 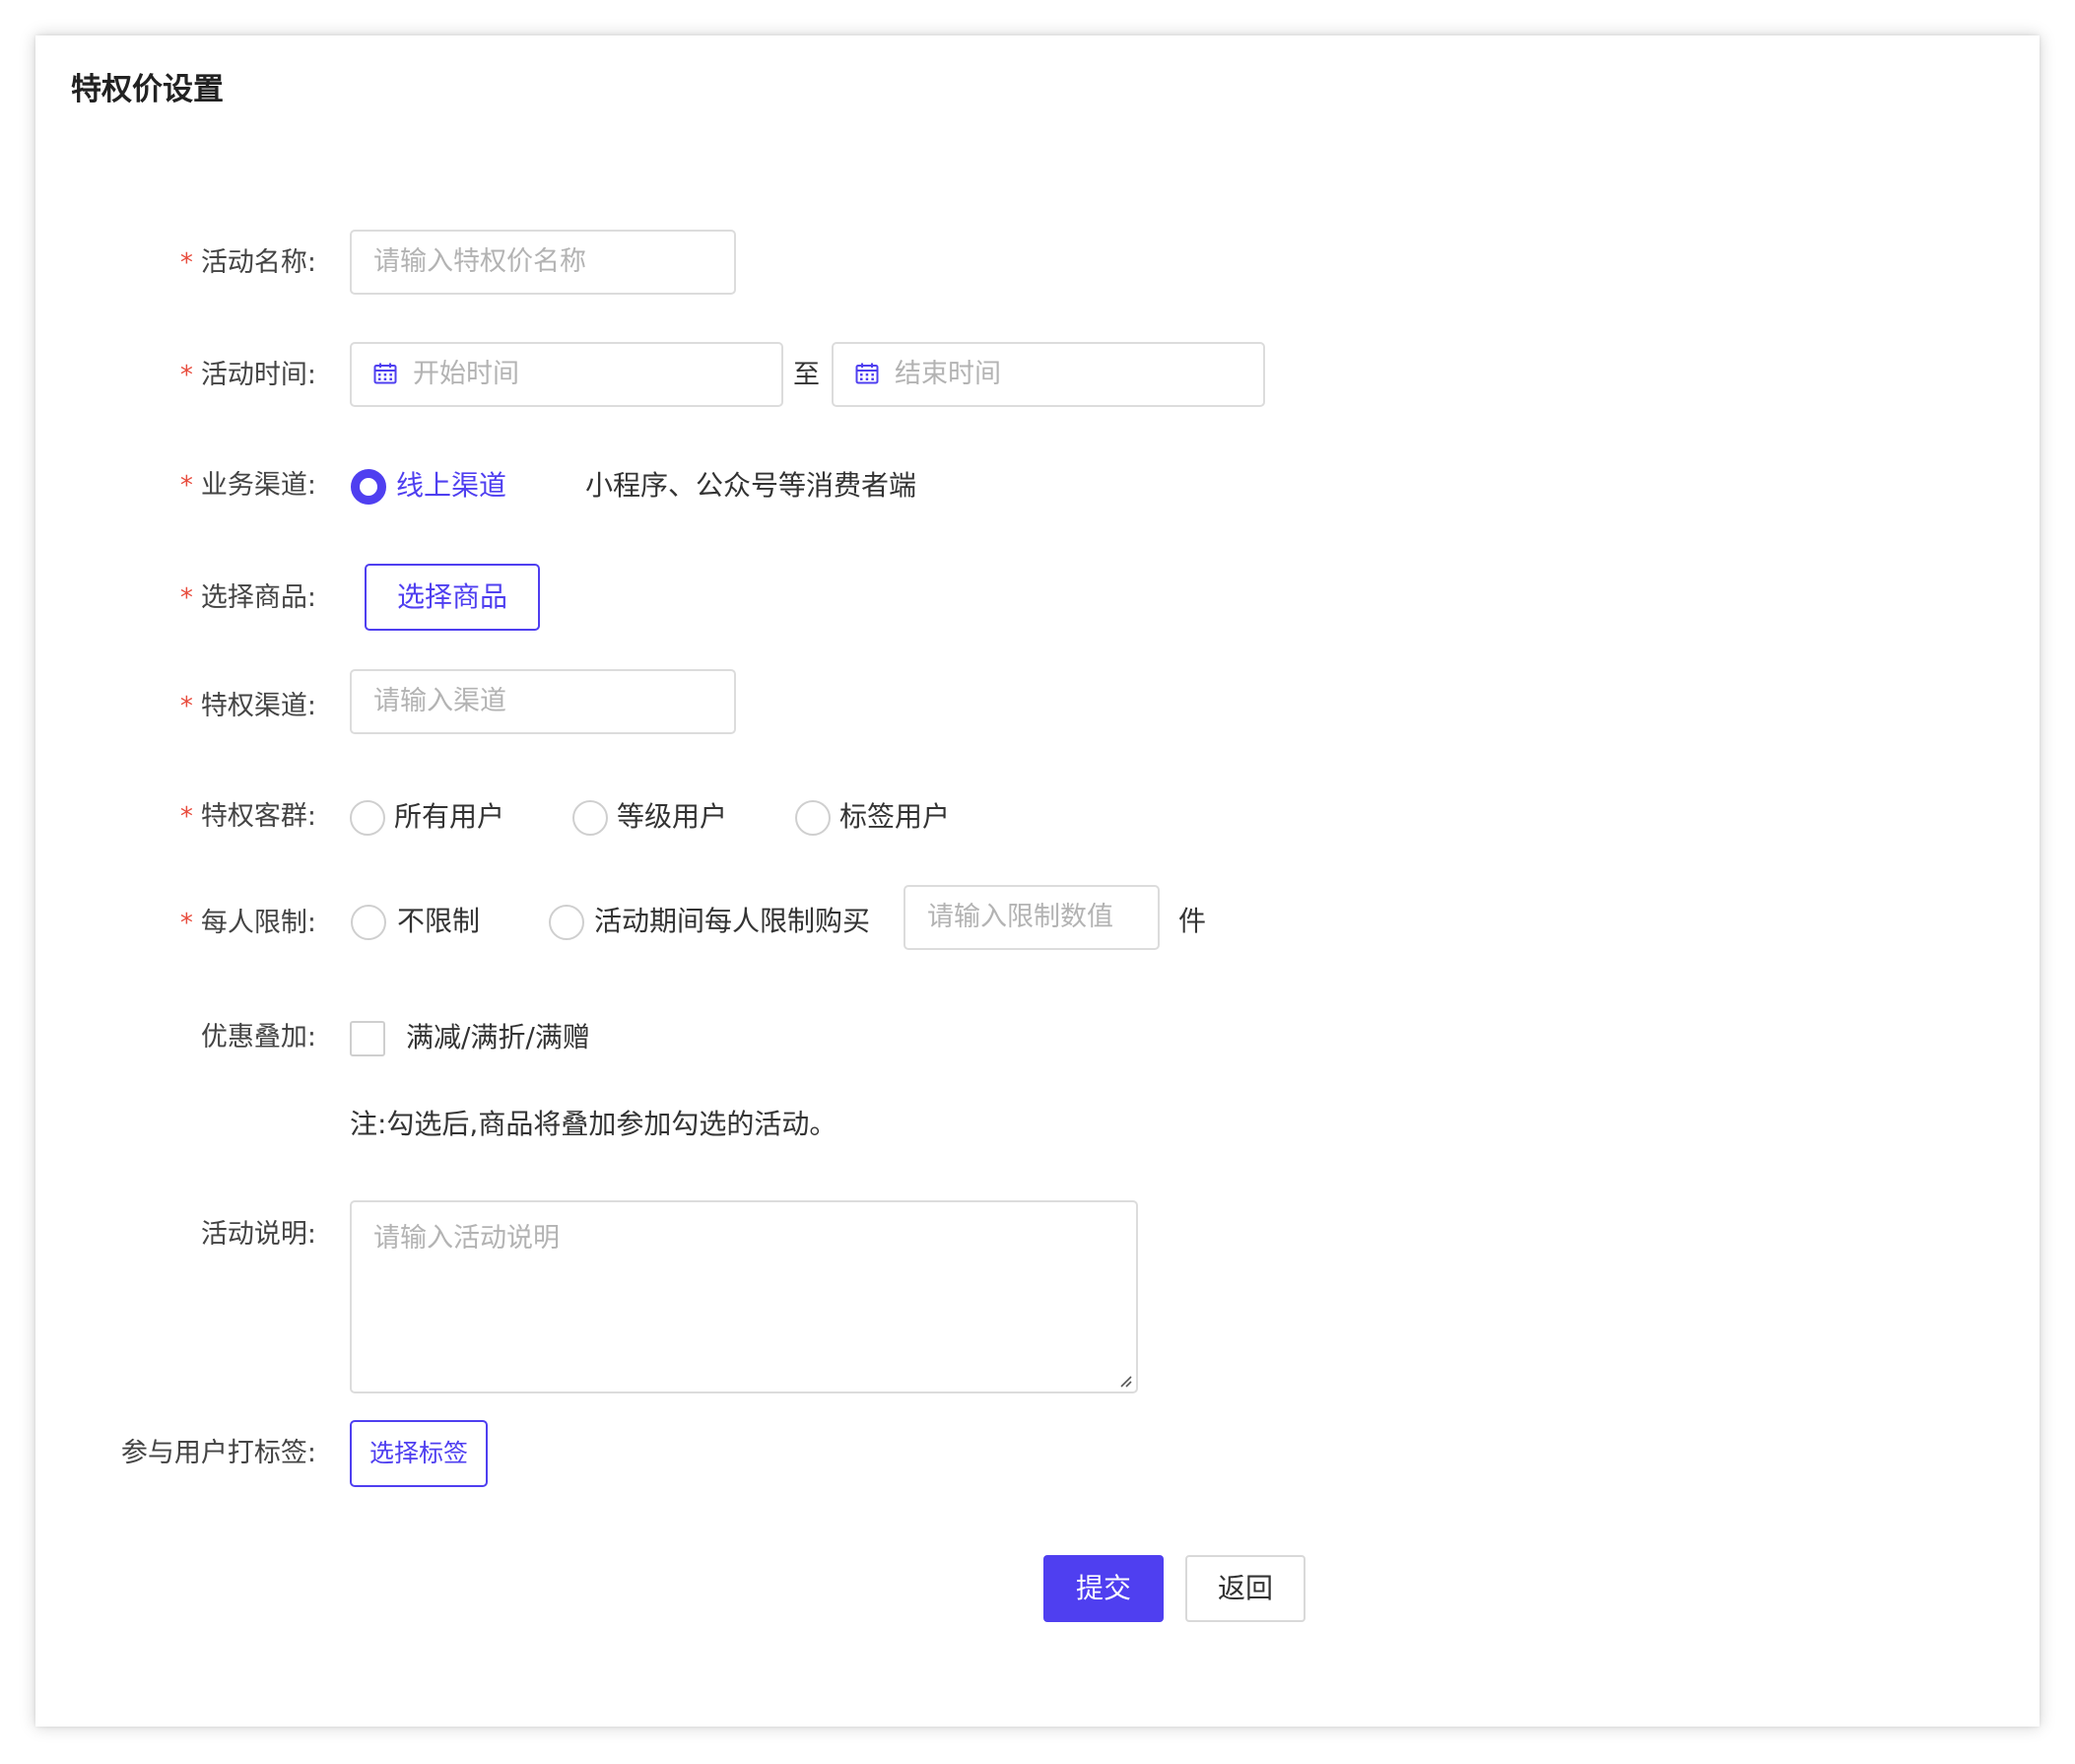 I want to click on discount-stack-note: 注:勾选后,商品将叠加参加勾选的活动。, so click(x=593, y=1124).